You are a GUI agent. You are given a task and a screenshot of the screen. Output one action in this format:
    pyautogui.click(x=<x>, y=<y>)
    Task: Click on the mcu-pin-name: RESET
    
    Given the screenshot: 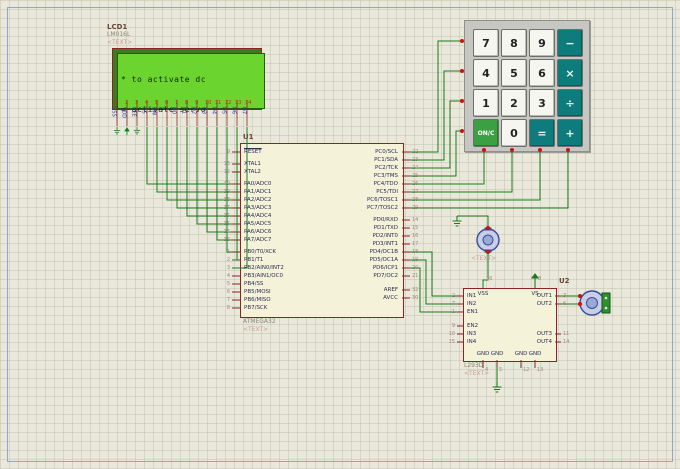 What is the action you would take?
    pyautogui.click(x=253, y=152)
    